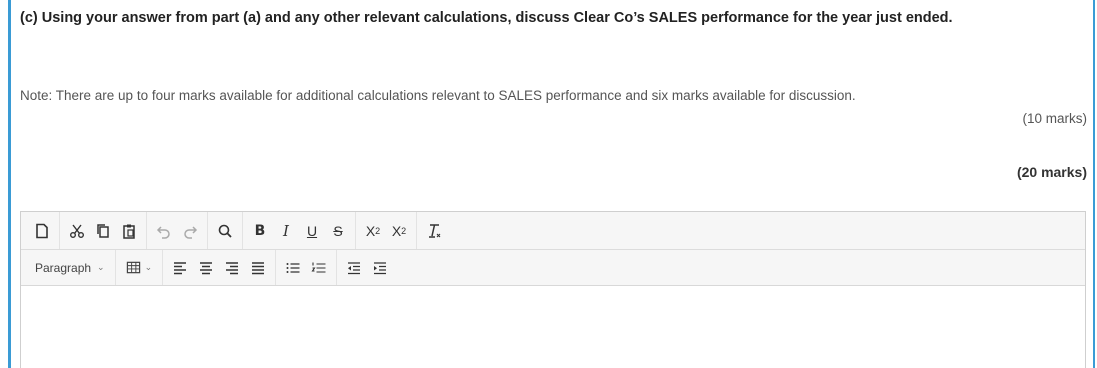  Describe the element at coordinates (190, 231) in the screenshot. I see `redo-icon` at that location.